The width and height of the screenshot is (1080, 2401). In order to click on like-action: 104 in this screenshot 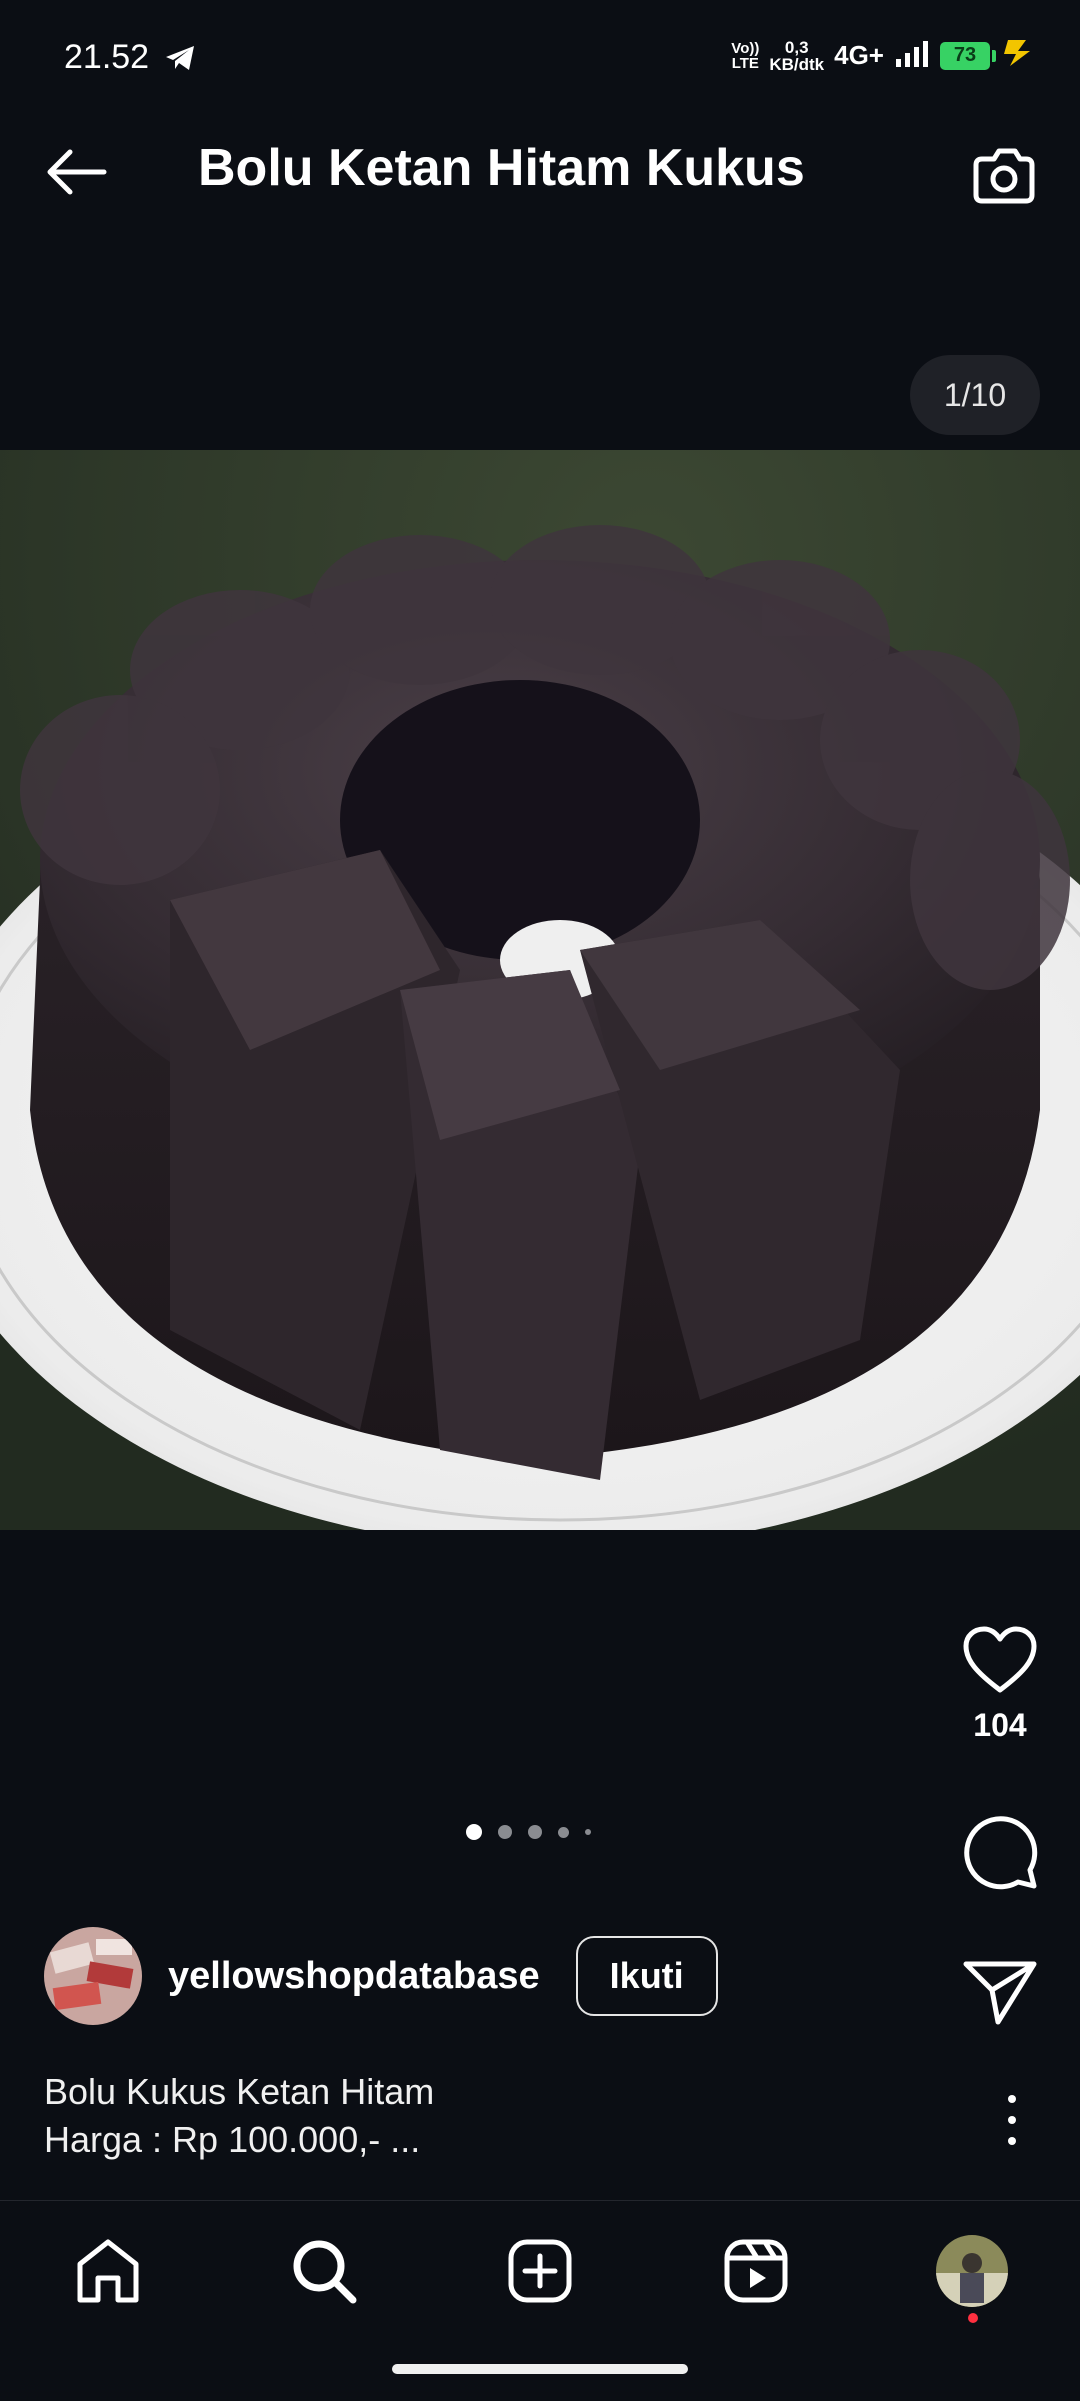, I will do `click(1000, 1685)`.